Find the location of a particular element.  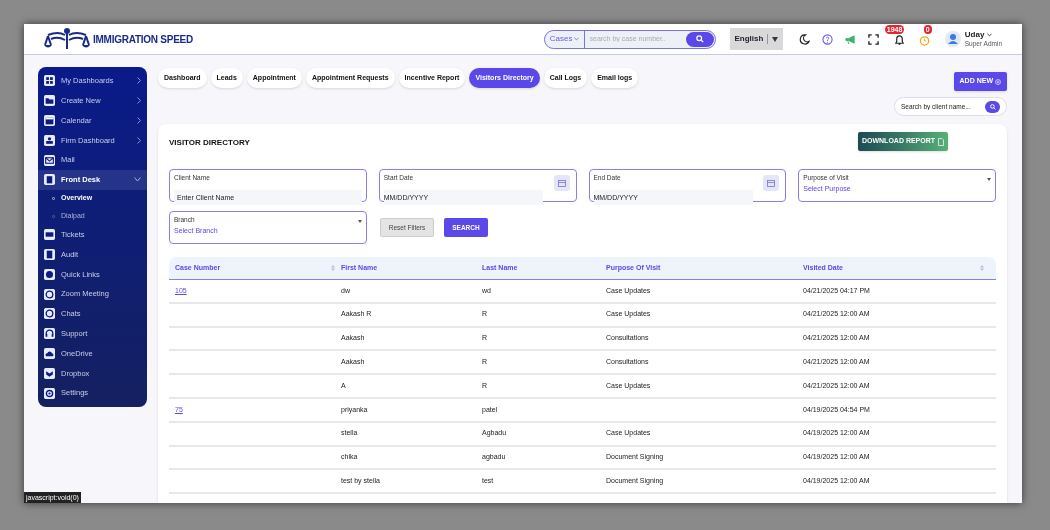

bell-icon is located at coordinates (899, 40).